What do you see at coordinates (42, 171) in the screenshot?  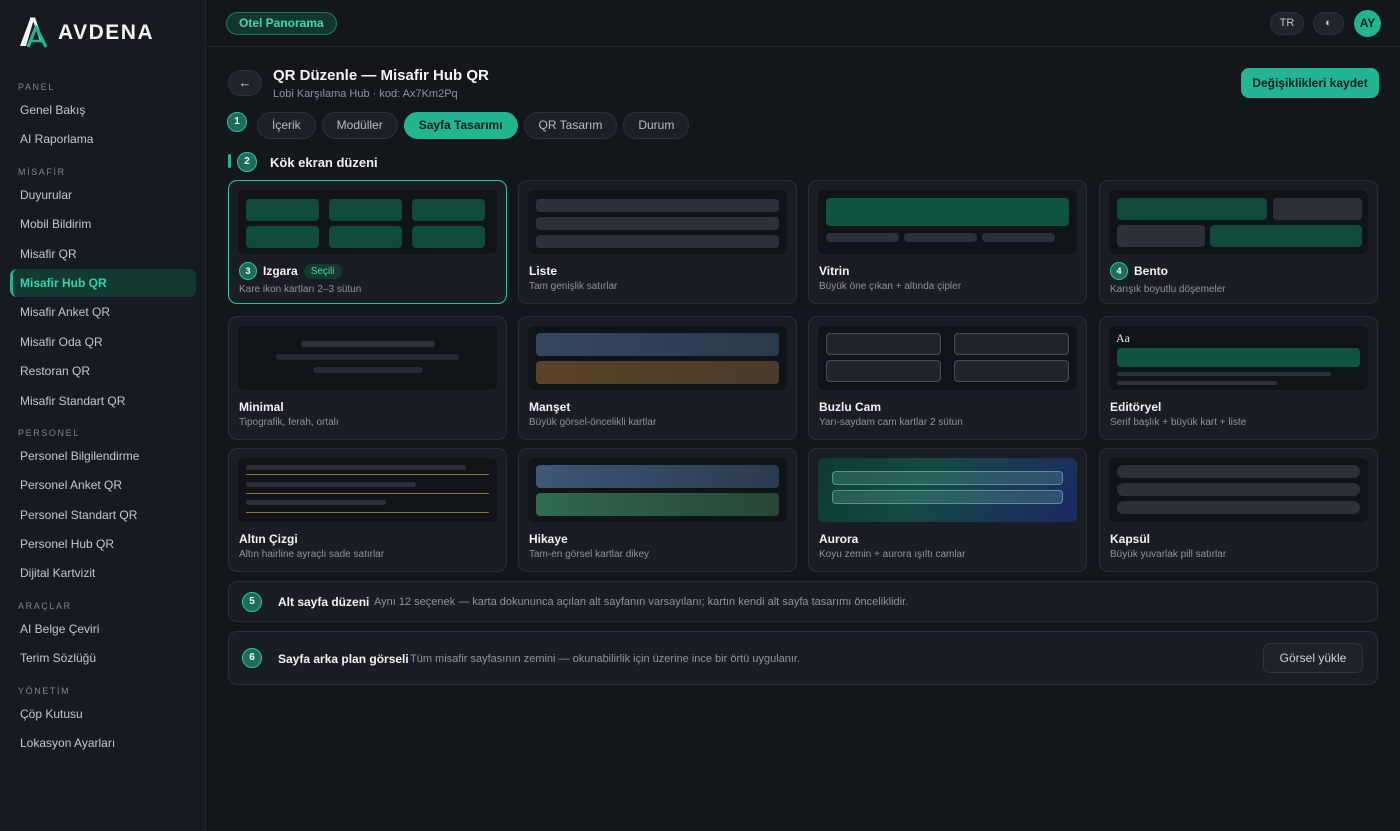 I see `nav-section-misafir: MİSAFİR` at bounding box center [42, 171].